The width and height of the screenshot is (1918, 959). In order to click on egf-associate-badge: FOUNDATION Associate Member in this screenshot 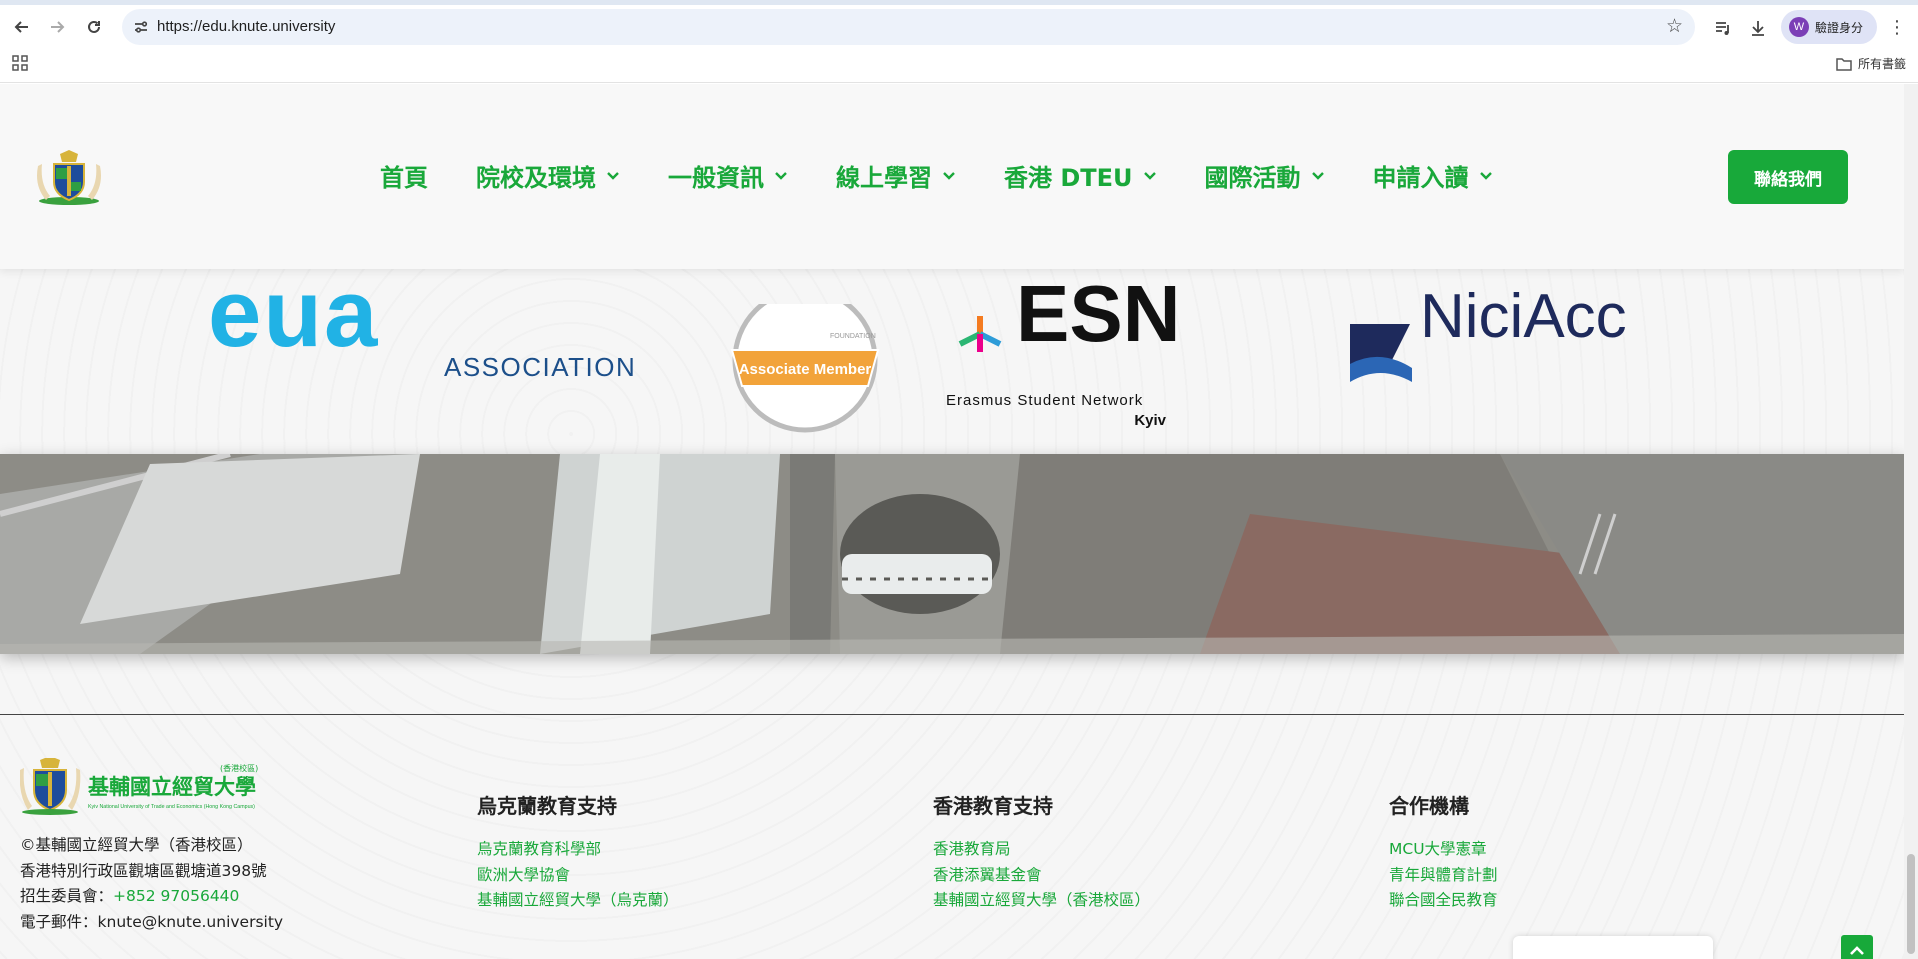, I will do `click(805, 360)`.